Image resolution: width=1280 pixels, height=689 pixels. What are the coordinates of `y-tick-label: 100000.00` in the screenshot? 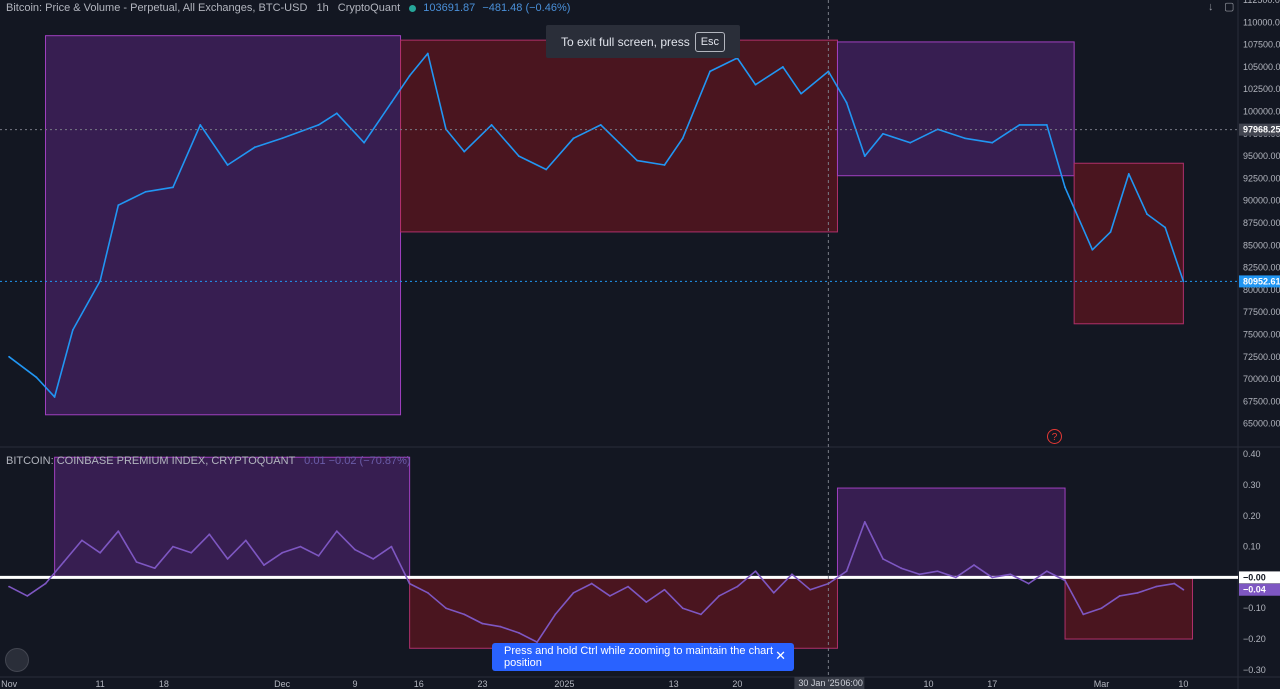 It's located at (1261, 112).